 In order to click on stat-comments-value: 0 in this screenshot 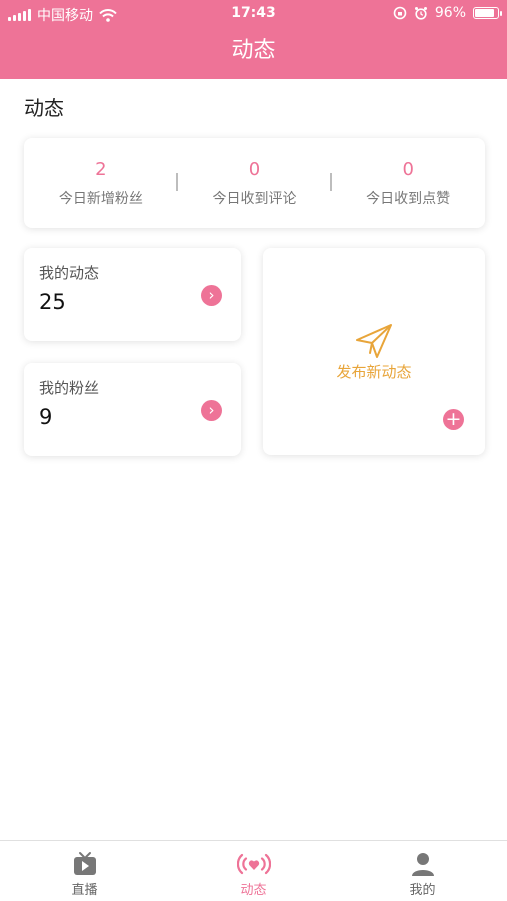, I will do `click(254, 169)`.